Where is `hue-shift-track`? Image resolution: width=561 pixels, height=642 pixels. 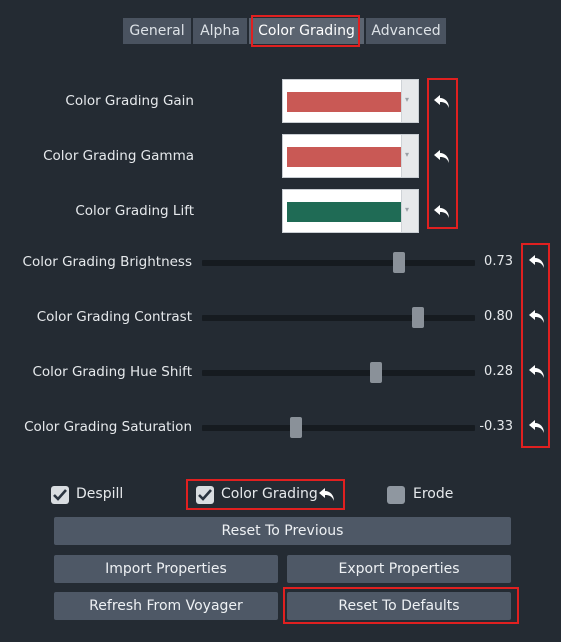 hue-shift-track is located at coordinates (338, 373).